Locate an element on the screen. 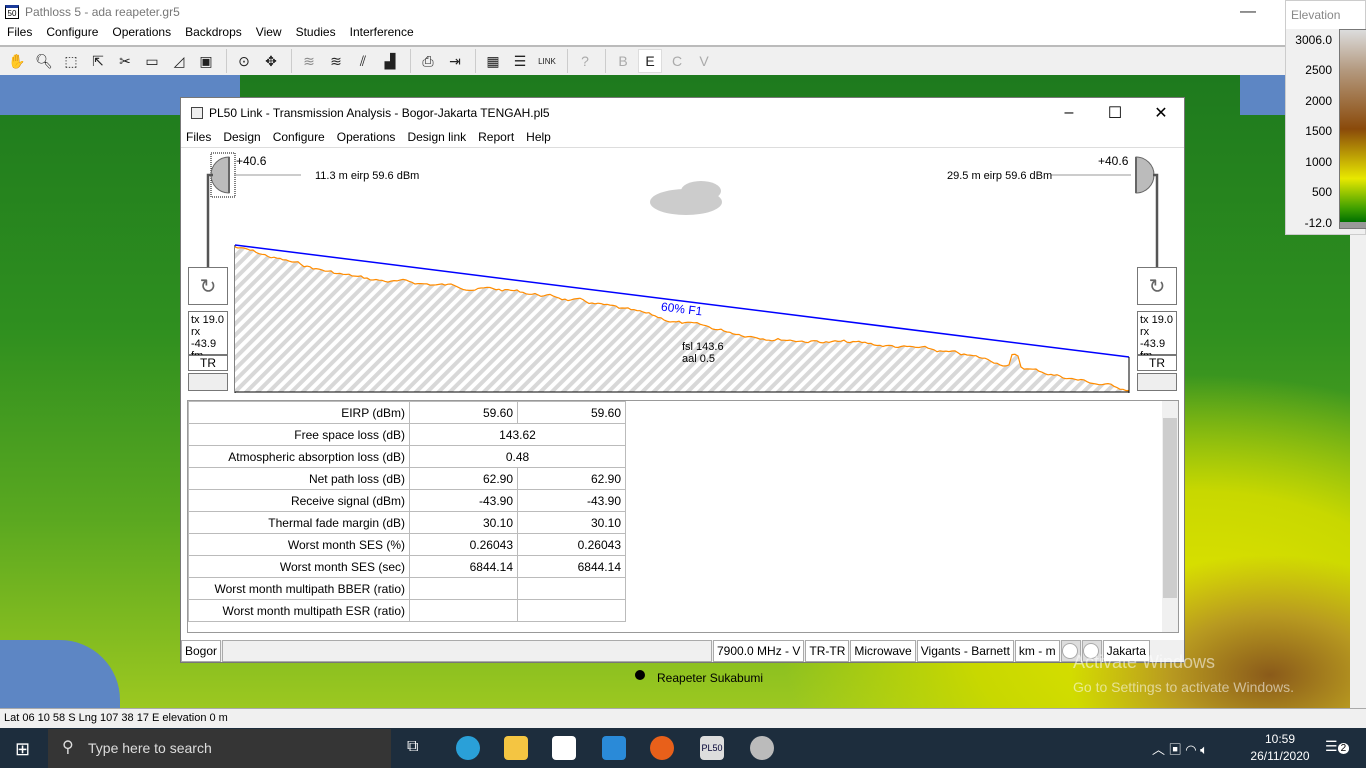 The height and width of the screenshot is (768, 1366). select-area-icon: ⬚ is located at coordinates (71, 61).